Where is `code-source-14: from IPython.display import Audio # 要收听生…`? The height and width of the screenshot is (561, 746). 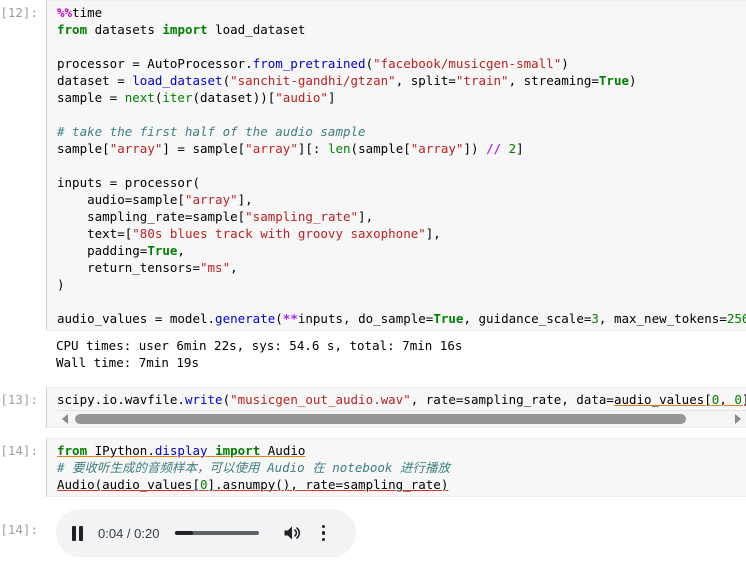
code-source-14: from IPython.display import Audio # 要收听生… is located at coordinates (401, 467).